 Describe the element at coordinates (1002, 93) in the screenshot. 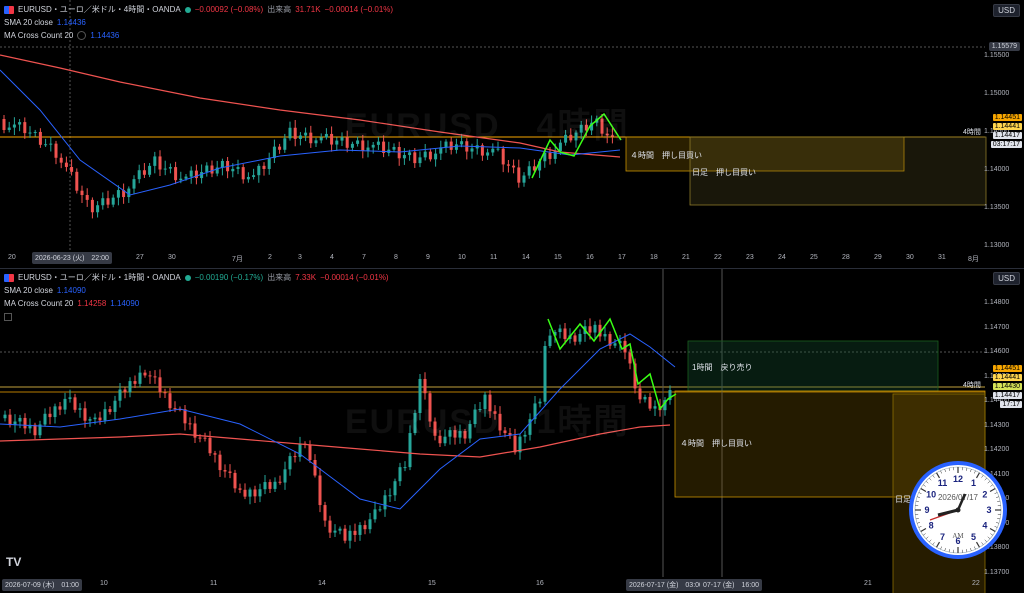

I see `price-tick: 1.15000` at that location.